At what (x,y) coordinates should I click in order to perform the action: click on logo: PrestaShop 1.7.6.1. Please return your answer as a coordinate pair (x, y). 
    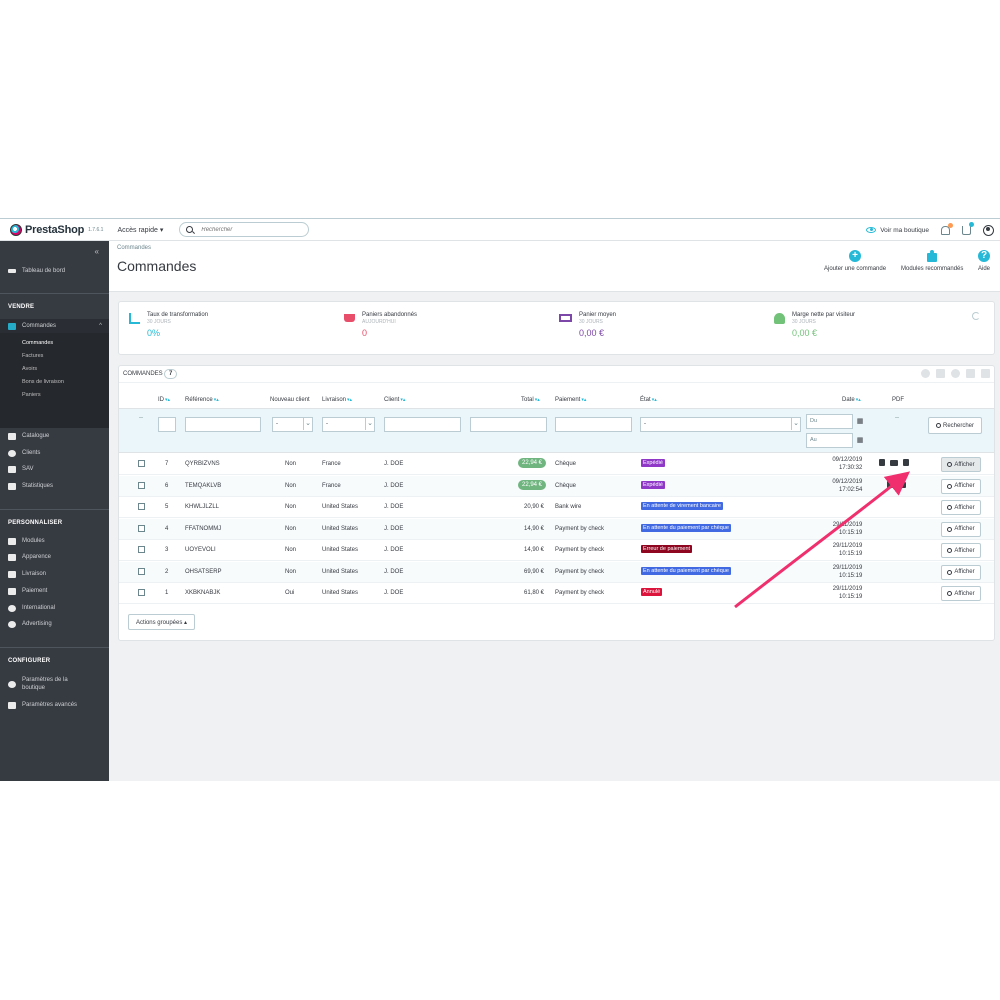
    Looking at the image, I should click on (56, 229).